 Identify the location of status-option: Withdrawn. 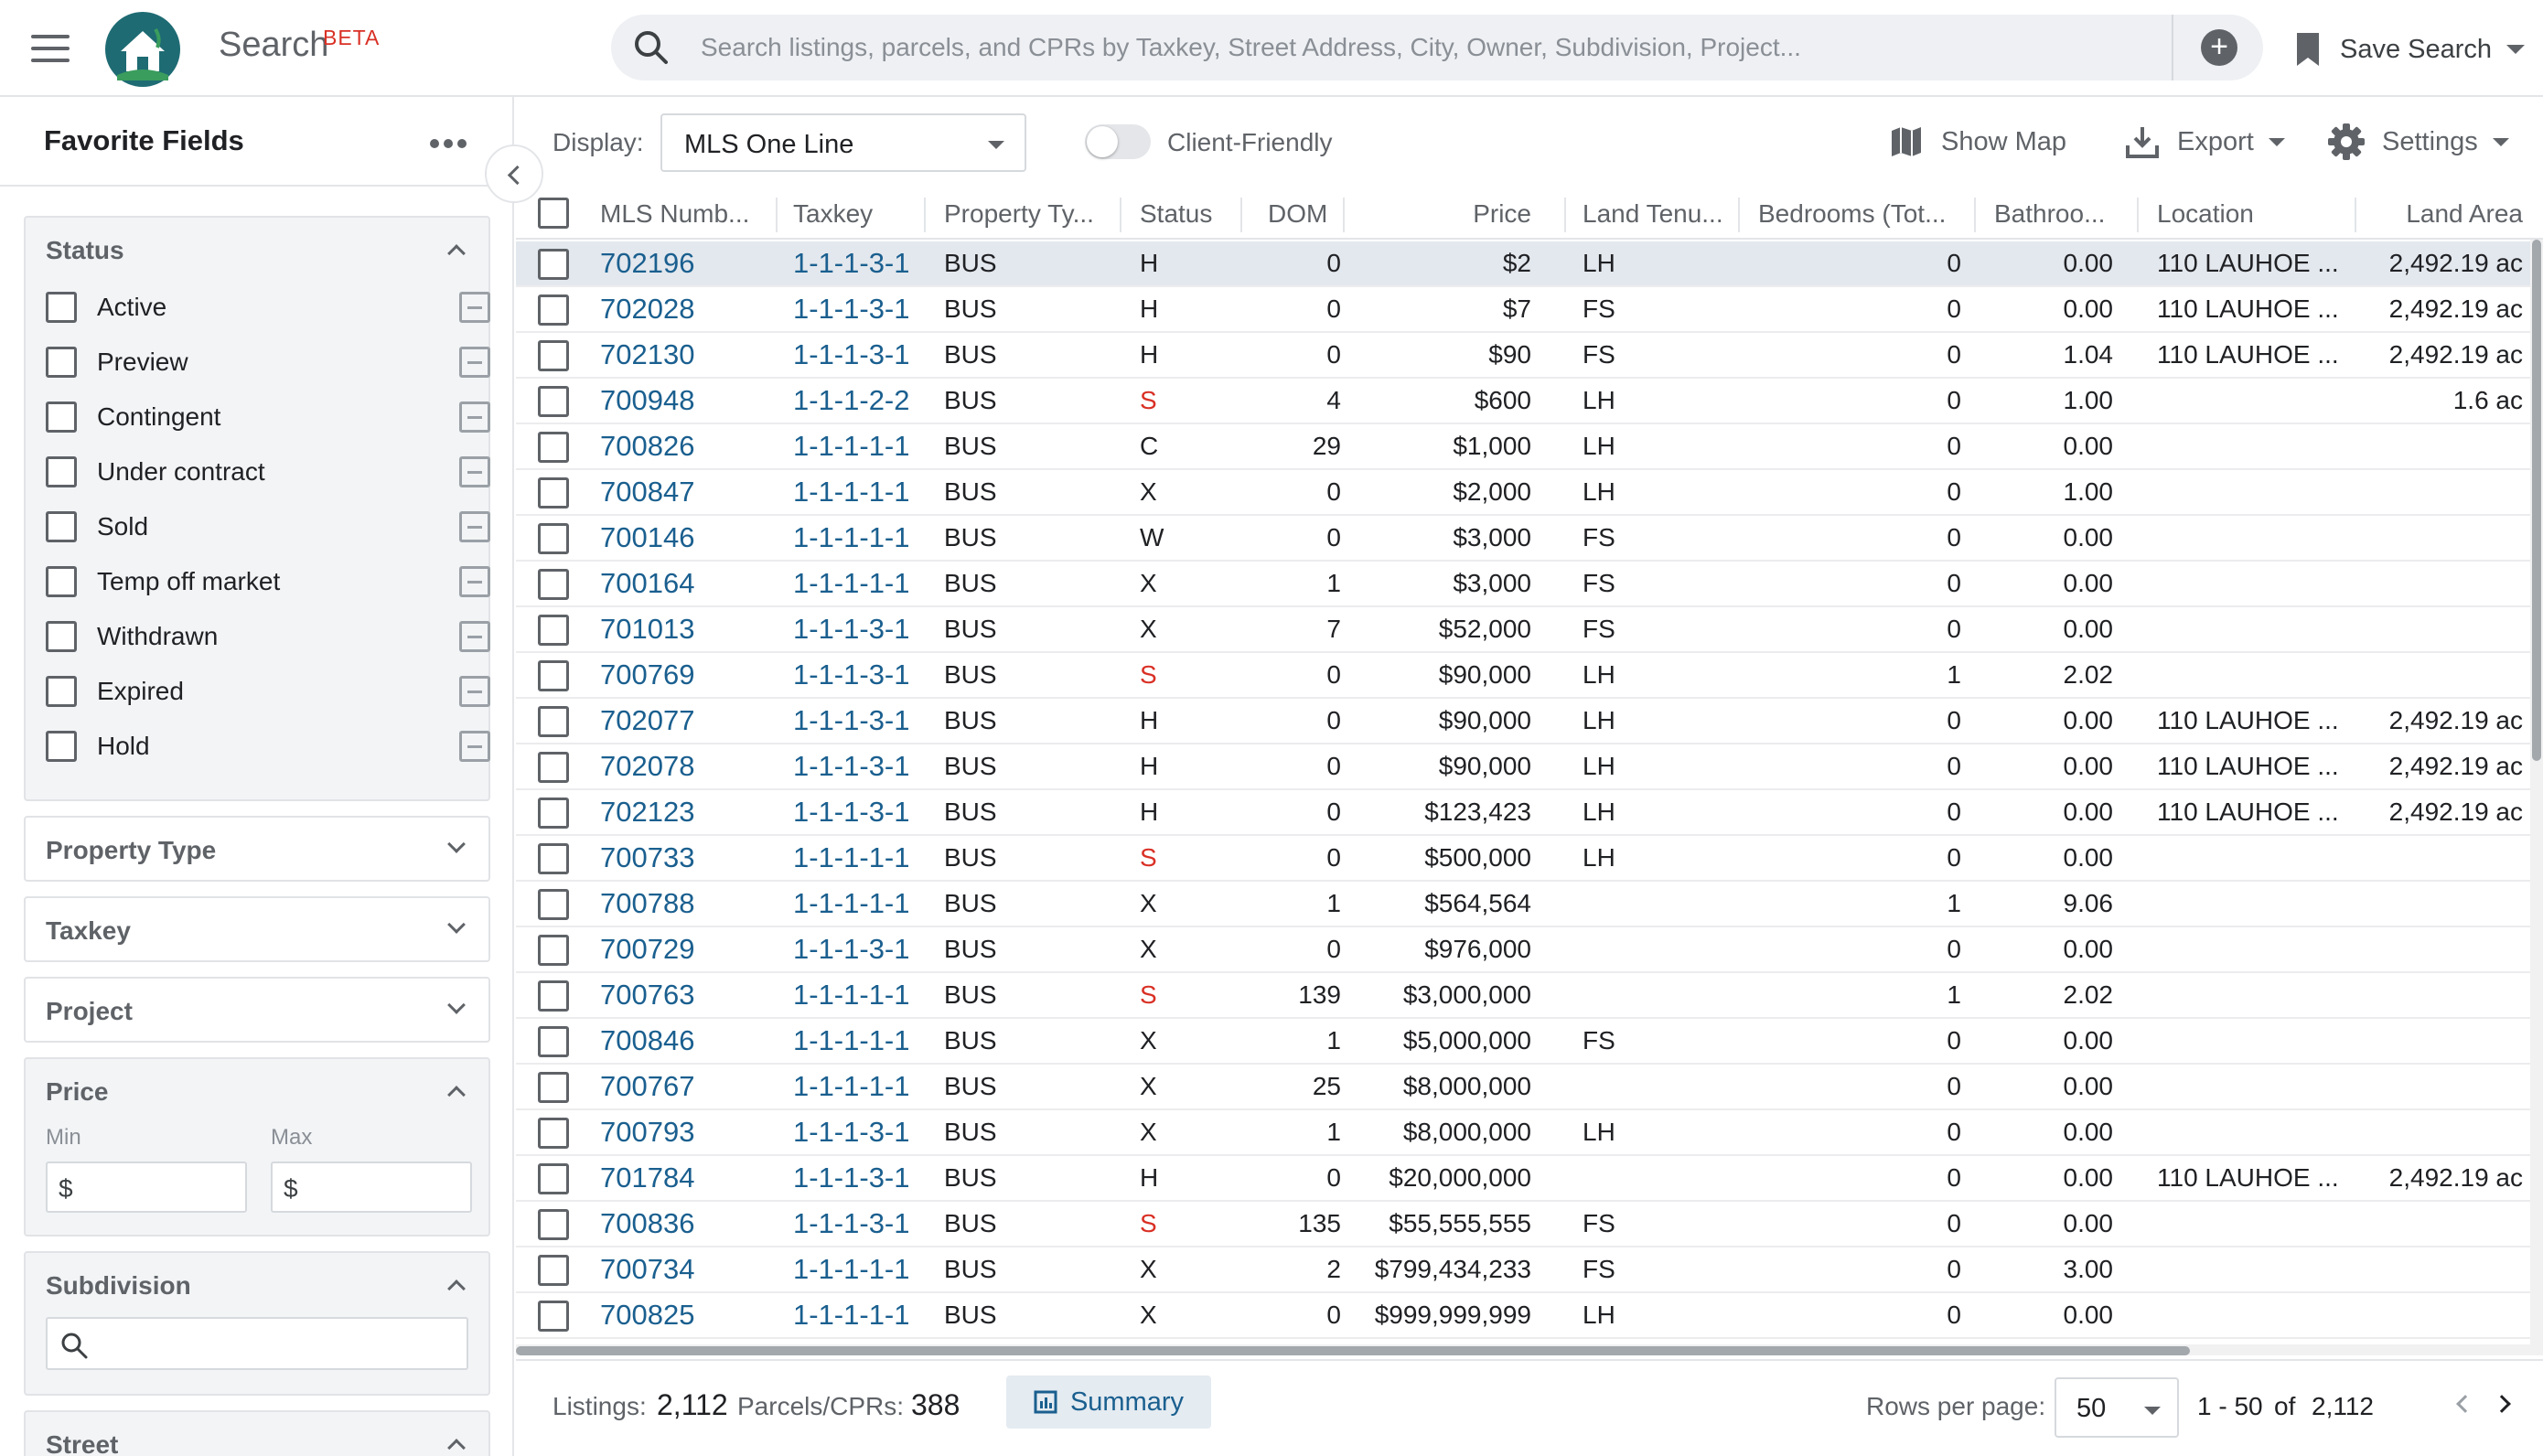
(268, 636).